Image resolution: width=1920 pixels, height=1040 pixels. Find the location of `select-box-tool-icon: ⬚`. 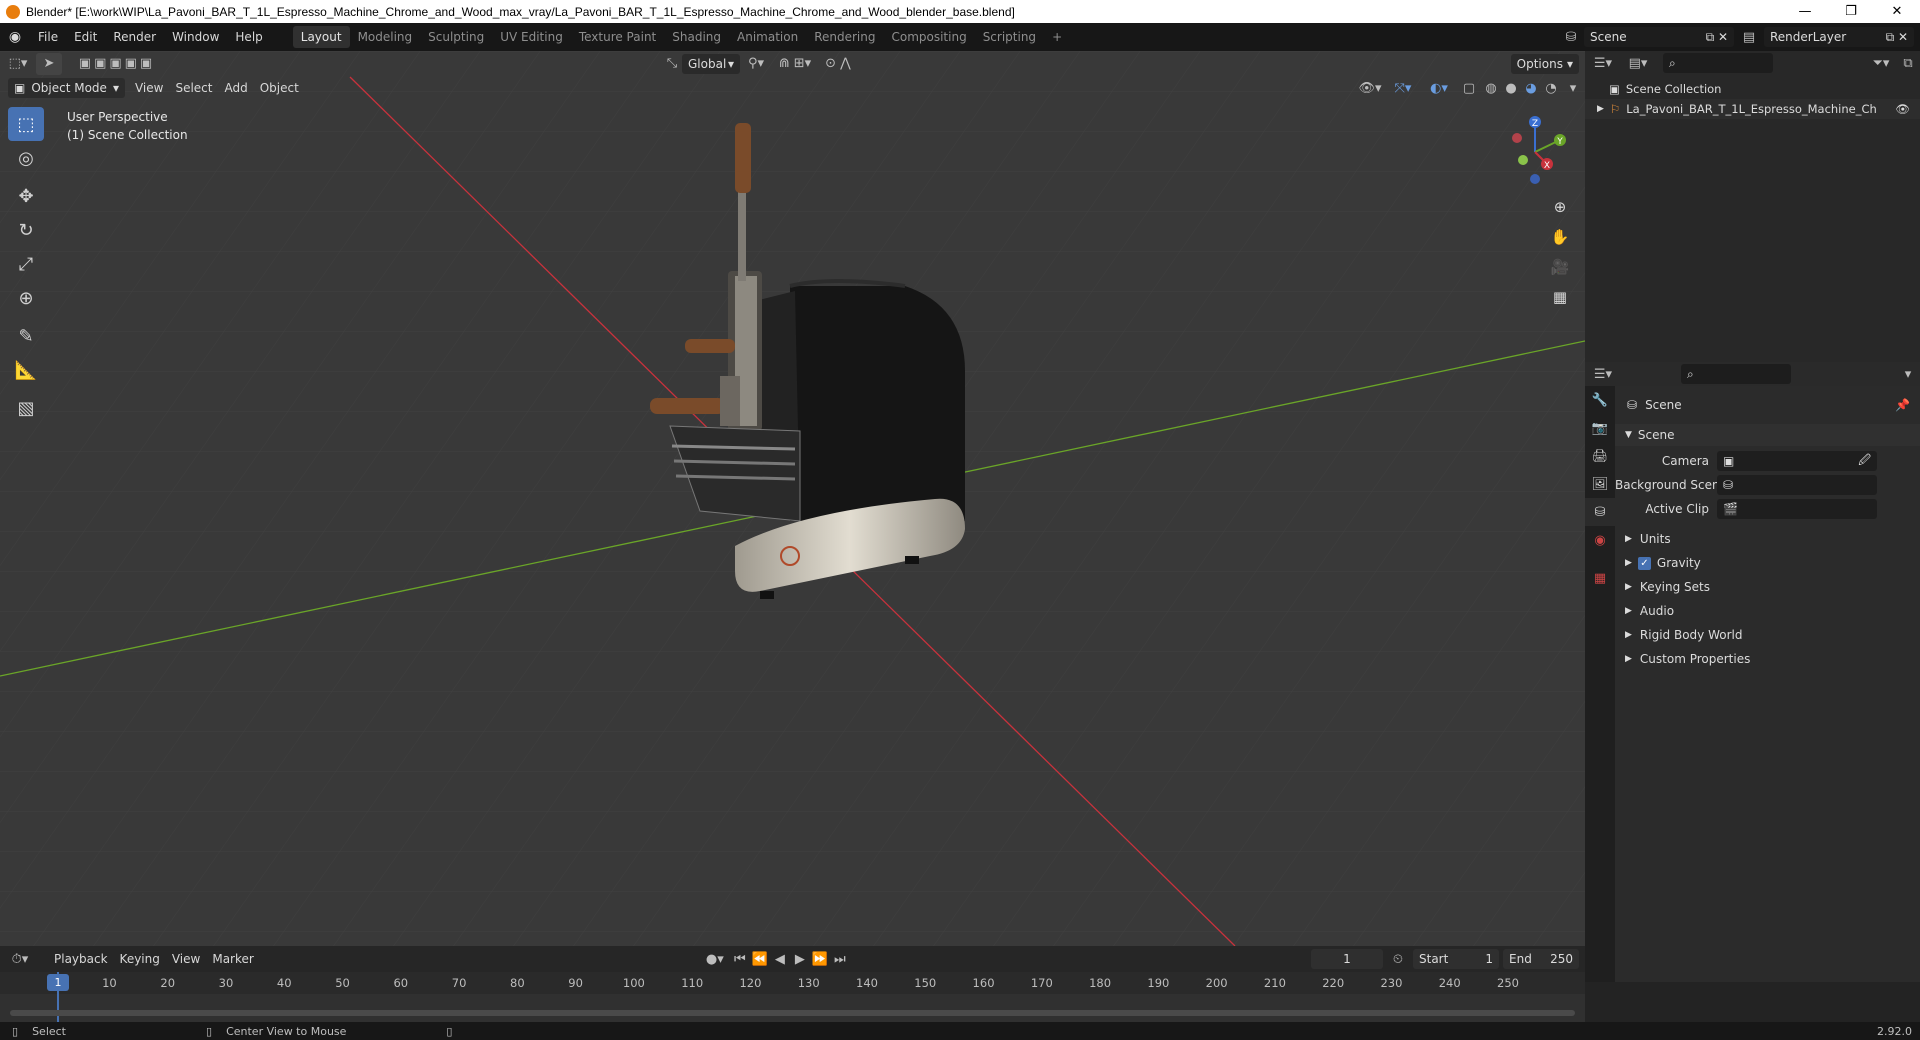

select-box-tool-icon: ⬚ is located at coordinates (26, 124).